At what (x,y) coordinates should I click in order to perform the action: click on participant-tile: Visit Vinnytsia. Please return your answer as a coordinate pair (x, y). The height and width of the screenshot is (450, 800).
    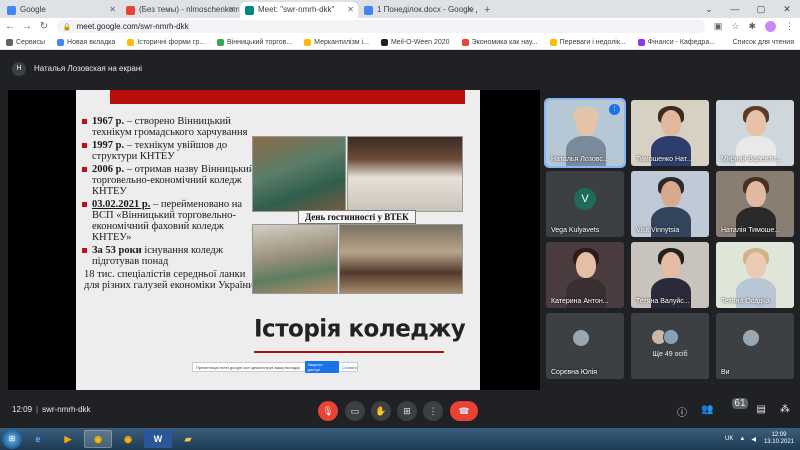
    Looking at the image, I should click on (670, 204).